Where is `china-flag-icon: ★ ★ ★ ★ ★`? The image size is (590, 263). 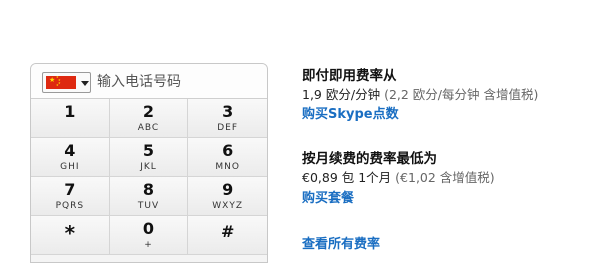
china-flag-icon: ★ ★ ★ ★ ★ is located at coordinates (61, 82).